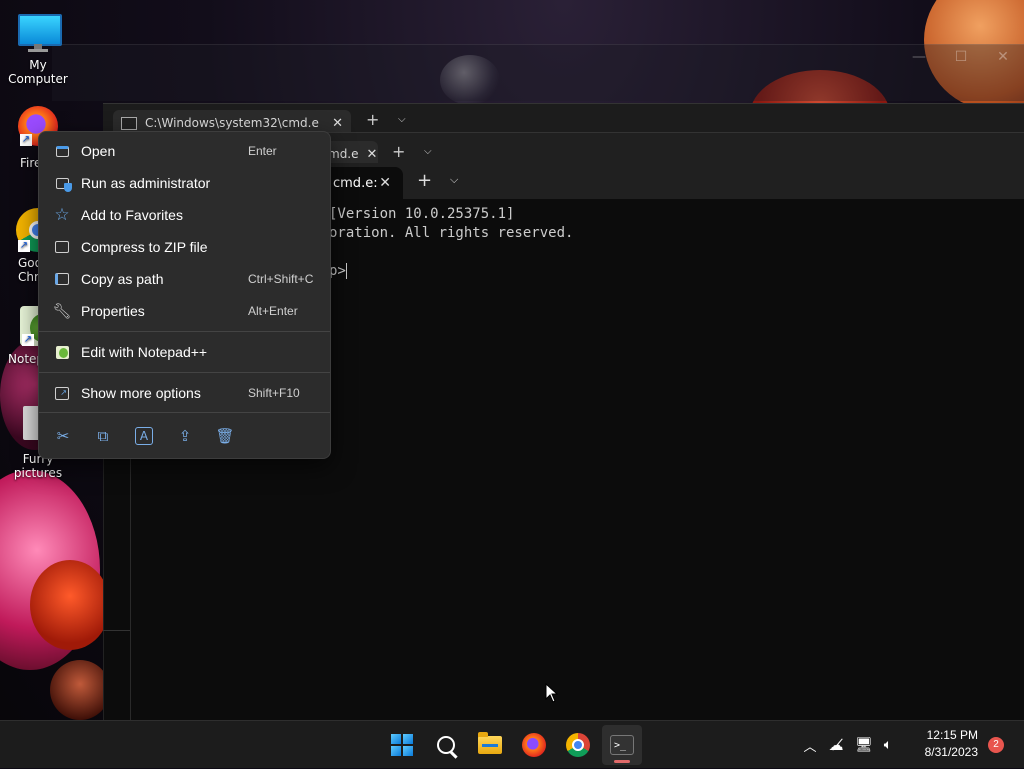 This screenshot has height=769, width=1024. What do you see at coordinates (132, 215) in the screenshot?
I see `menu-item-label: Add to Favorites` at bounding box center [132, 215].